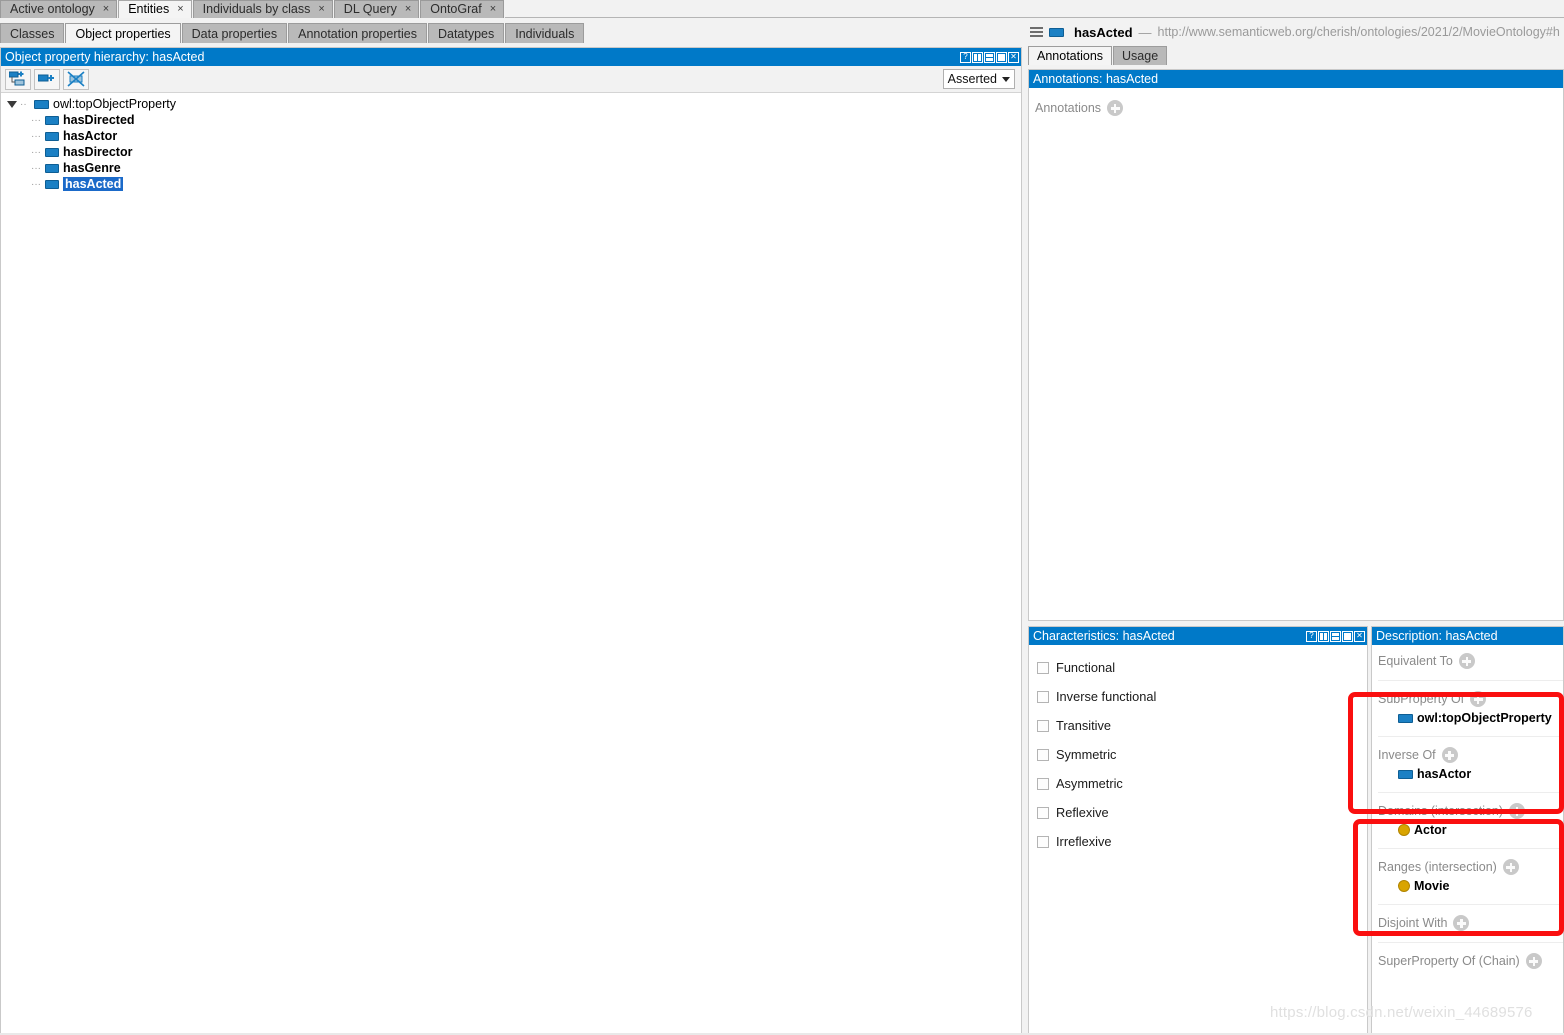 Image resolution: width=1564 pixels, height=1035 pixels. Describe the element at coordinates (18, 79) in the screenshot. I see `add-sub-property-icon` at that location.